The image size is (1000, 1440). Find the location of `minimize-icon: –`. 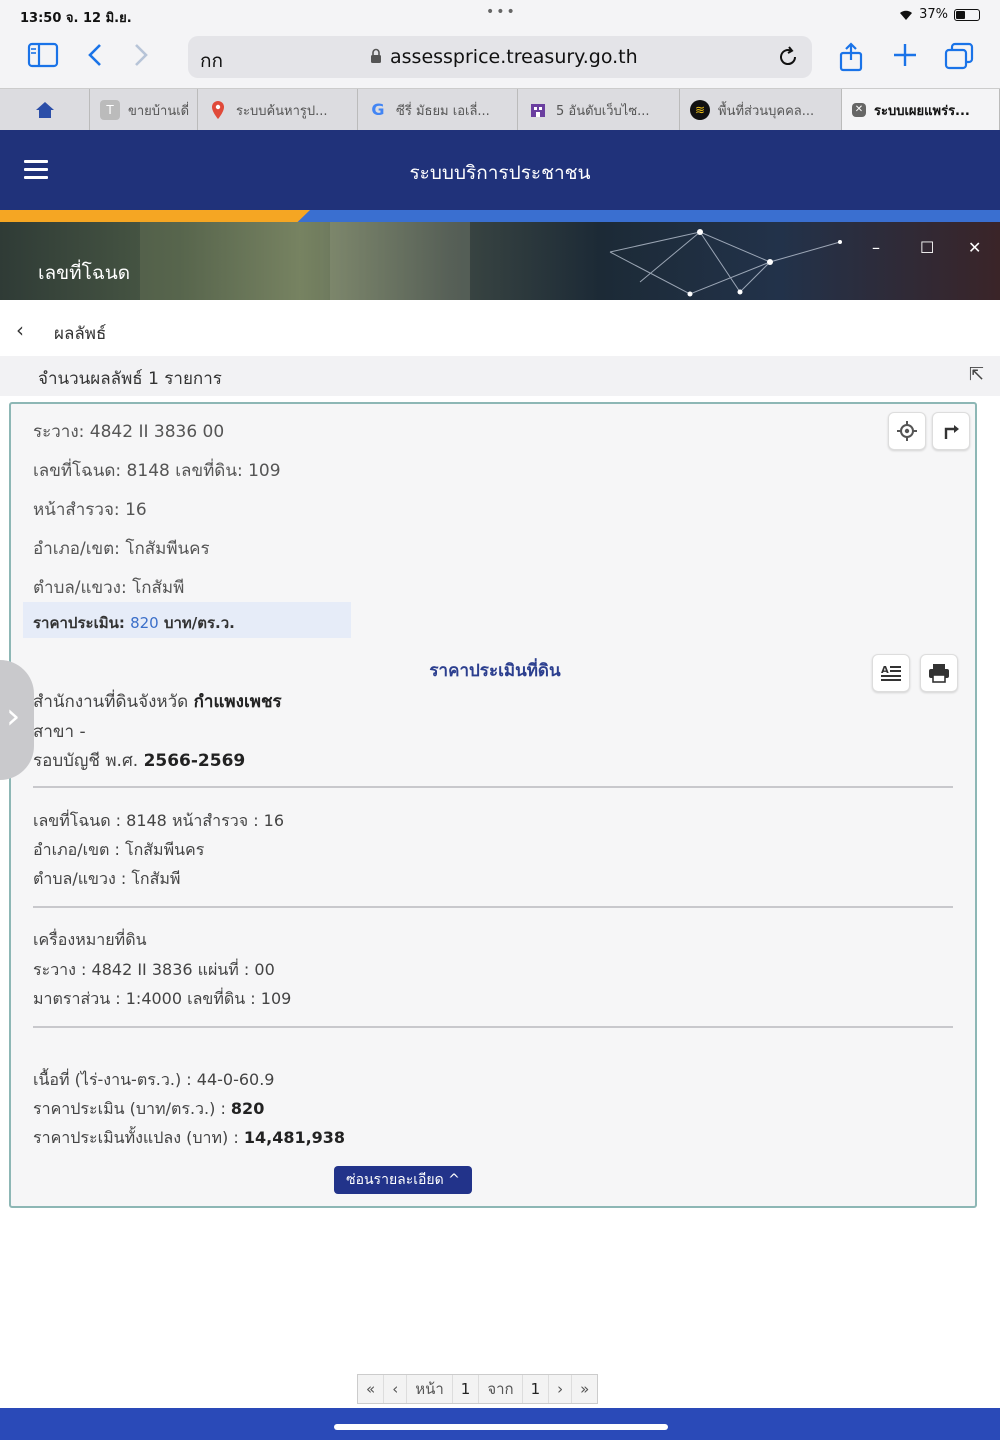

minimize-icon: – is located at coordinates (876, 247).